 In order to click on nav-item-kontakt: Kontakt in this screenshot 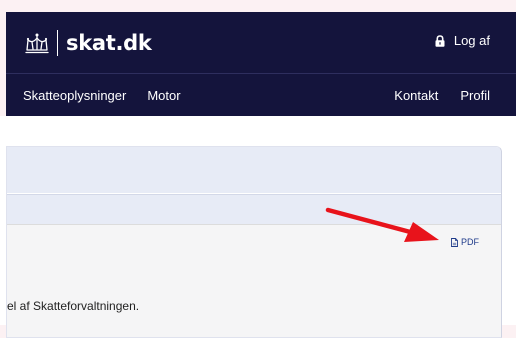, I will do `click(416, 96)`.